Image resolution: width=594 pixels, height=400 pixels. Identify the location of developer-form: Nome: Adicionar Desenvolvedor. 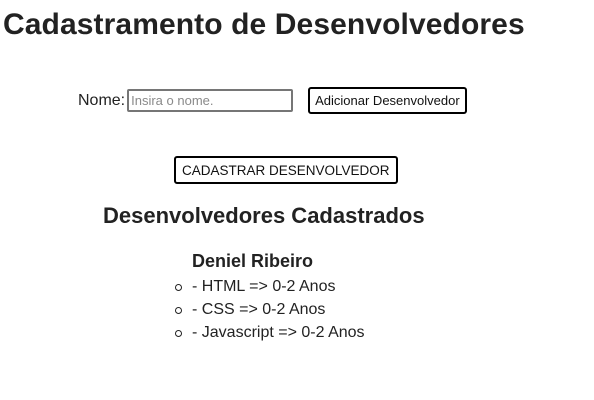
(272, 100).